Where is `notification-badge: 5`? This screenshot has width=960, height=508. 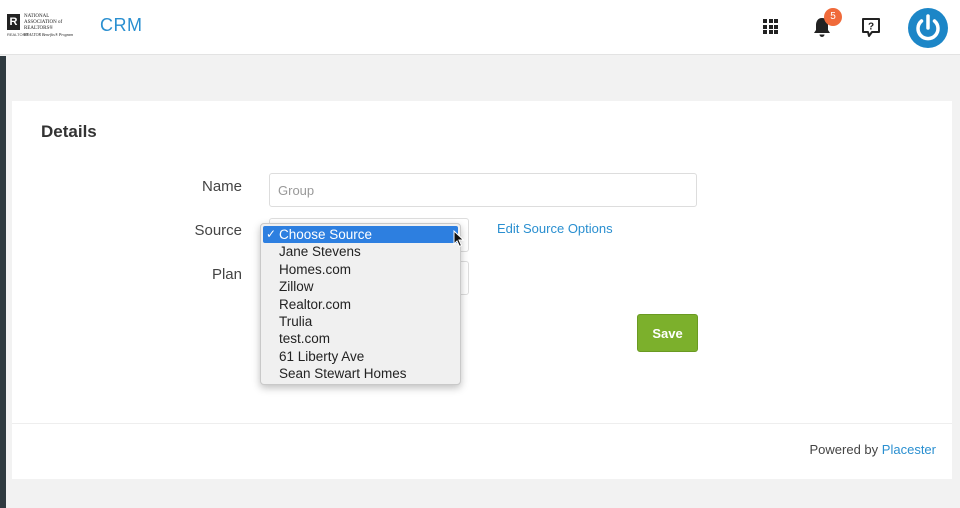 notification-badge: 5 is located at coordinates (833, 17).